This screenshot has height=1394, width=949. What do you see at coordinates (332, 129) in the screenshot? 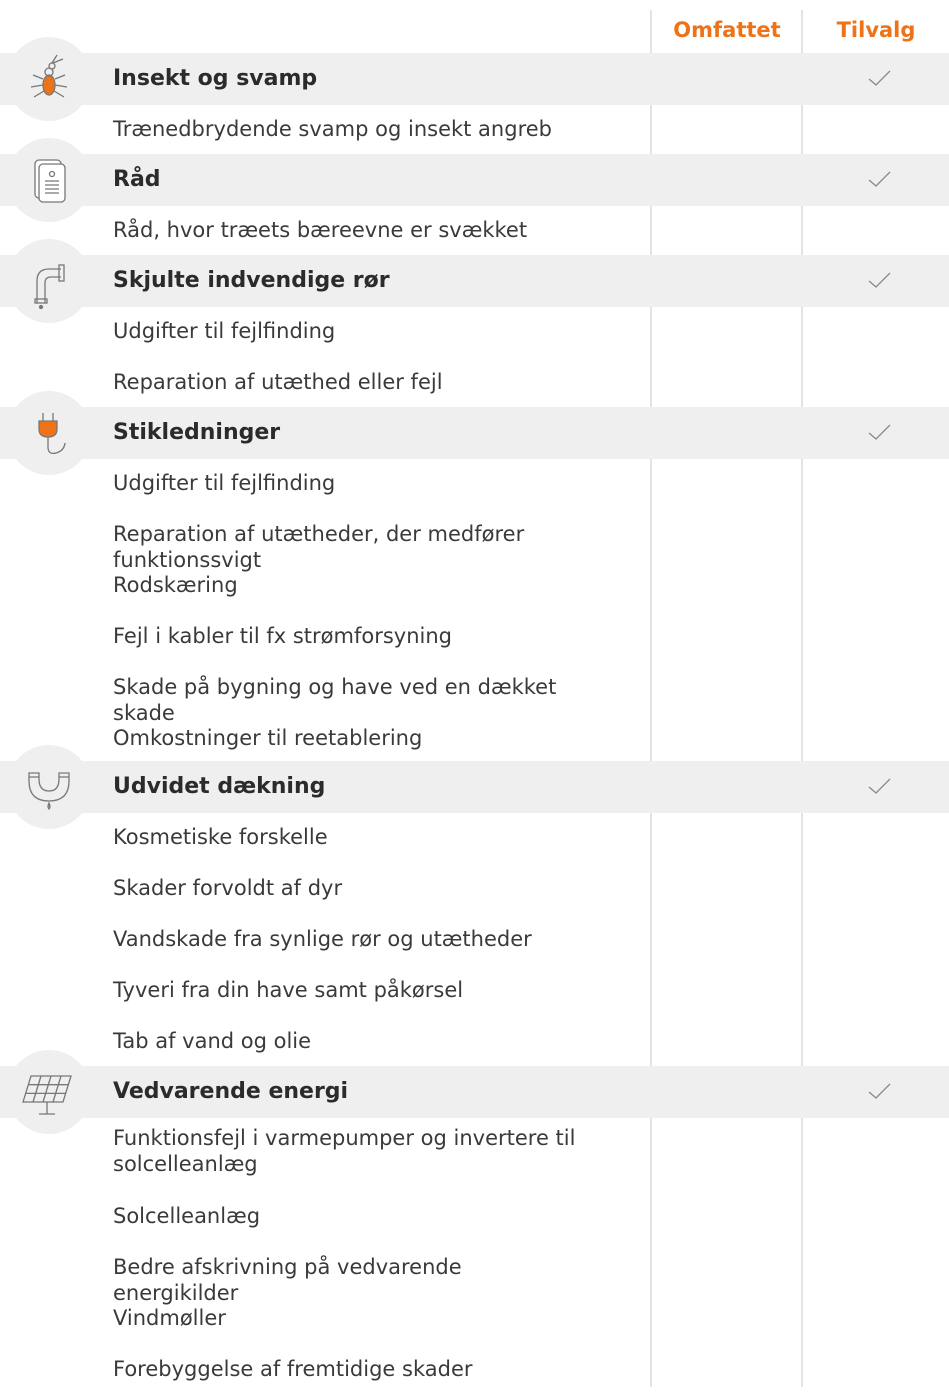
I see `coverage-item-label: Trænedbrydende svamp og insekt angreb` at bounding box center [332, 129].